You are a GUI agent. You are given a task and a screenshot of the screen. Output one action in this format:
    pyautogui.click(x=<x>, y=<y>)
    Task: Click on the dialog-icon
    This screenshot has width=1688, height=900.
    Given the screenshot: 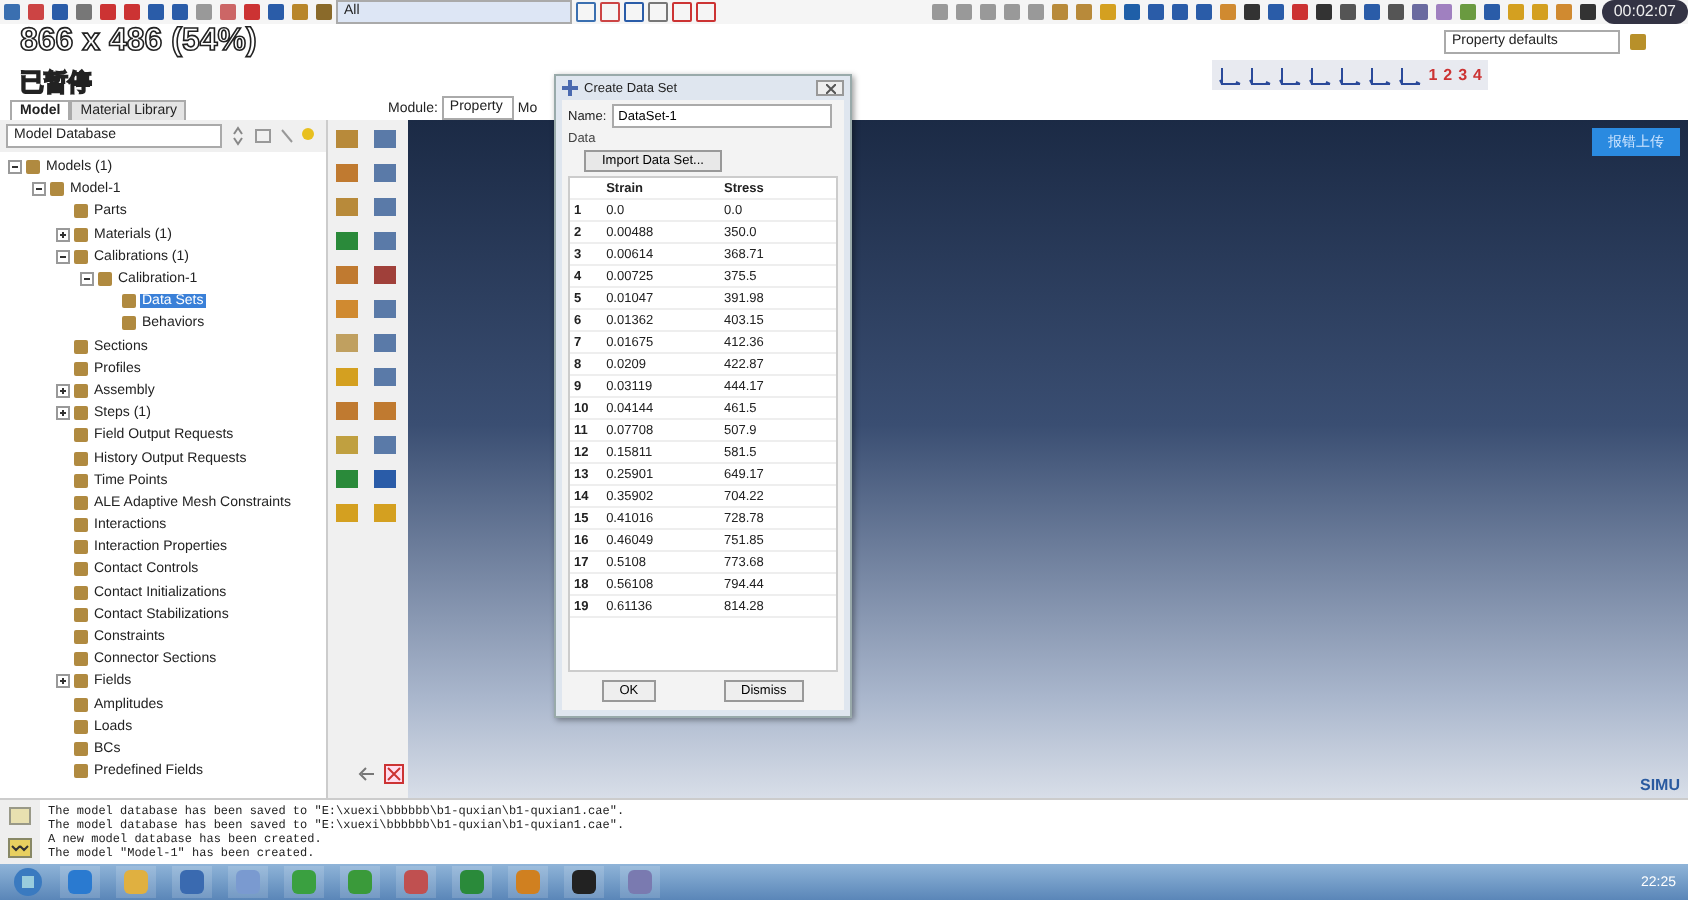 What is the action you would take?
    pyautogui.click(x=570, y=88)
    